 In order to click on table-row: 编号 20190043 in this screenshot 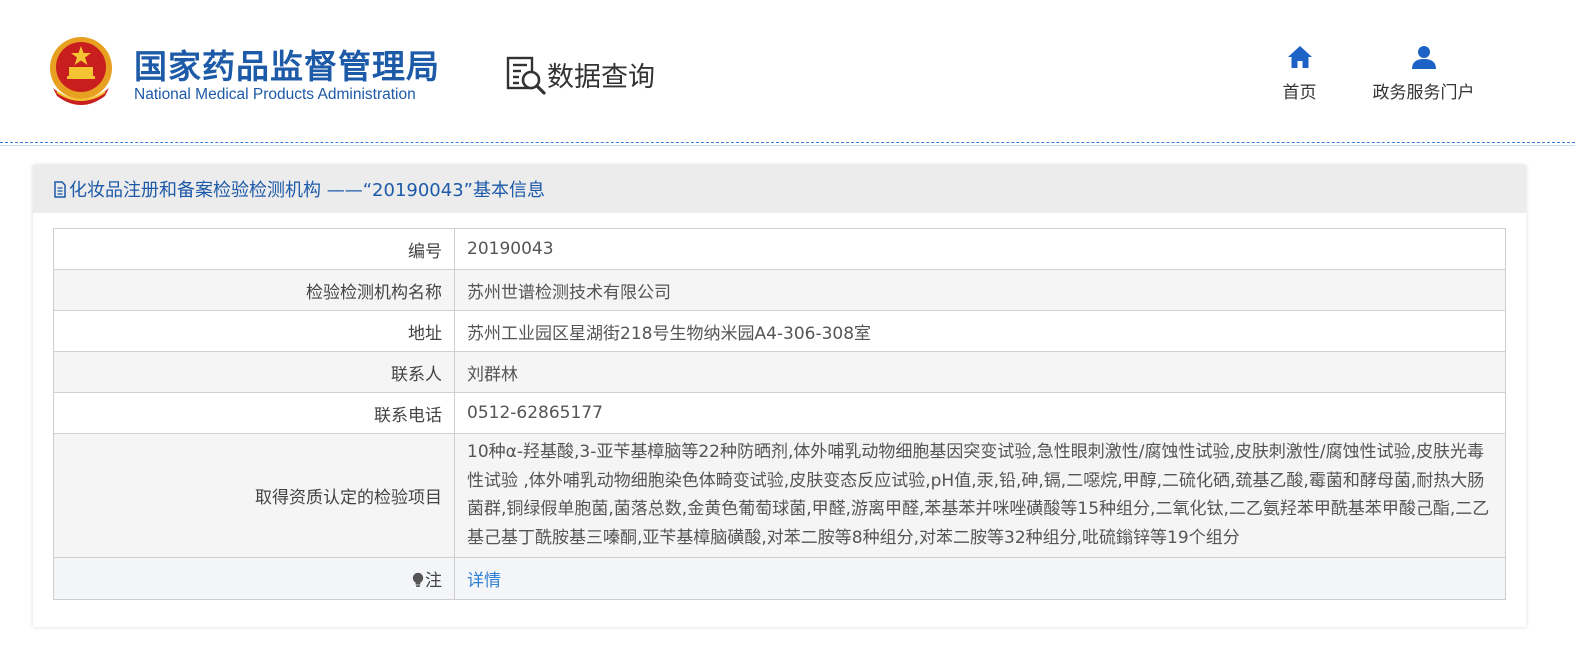, I will do `click(779, 249)`.